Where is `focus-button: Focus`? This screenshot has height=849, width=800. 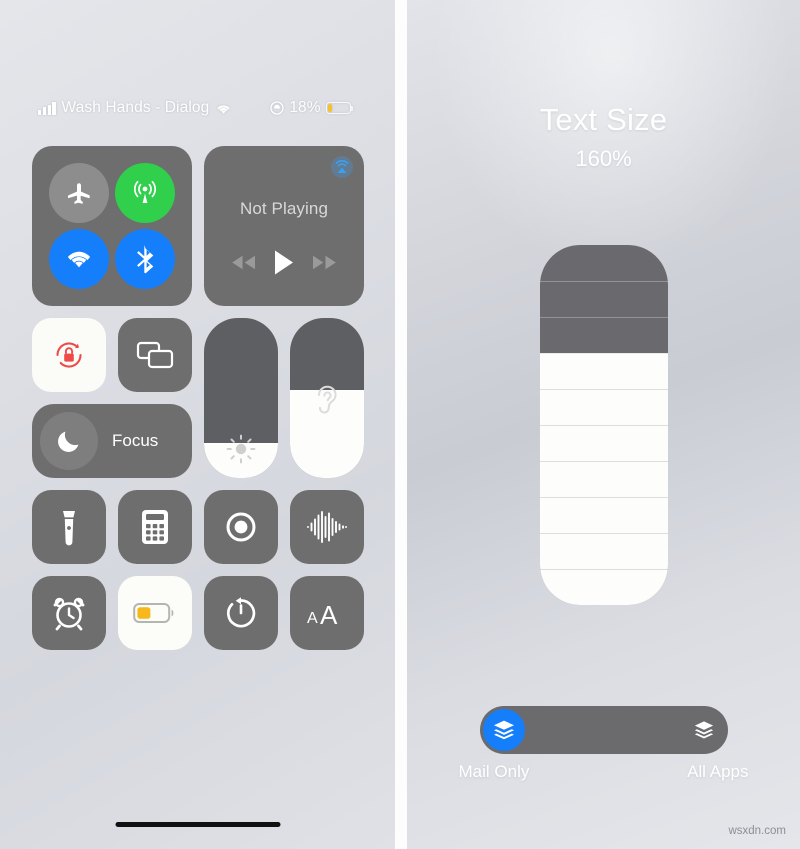 focus-button: Focus is located at coordinates (112, 441).